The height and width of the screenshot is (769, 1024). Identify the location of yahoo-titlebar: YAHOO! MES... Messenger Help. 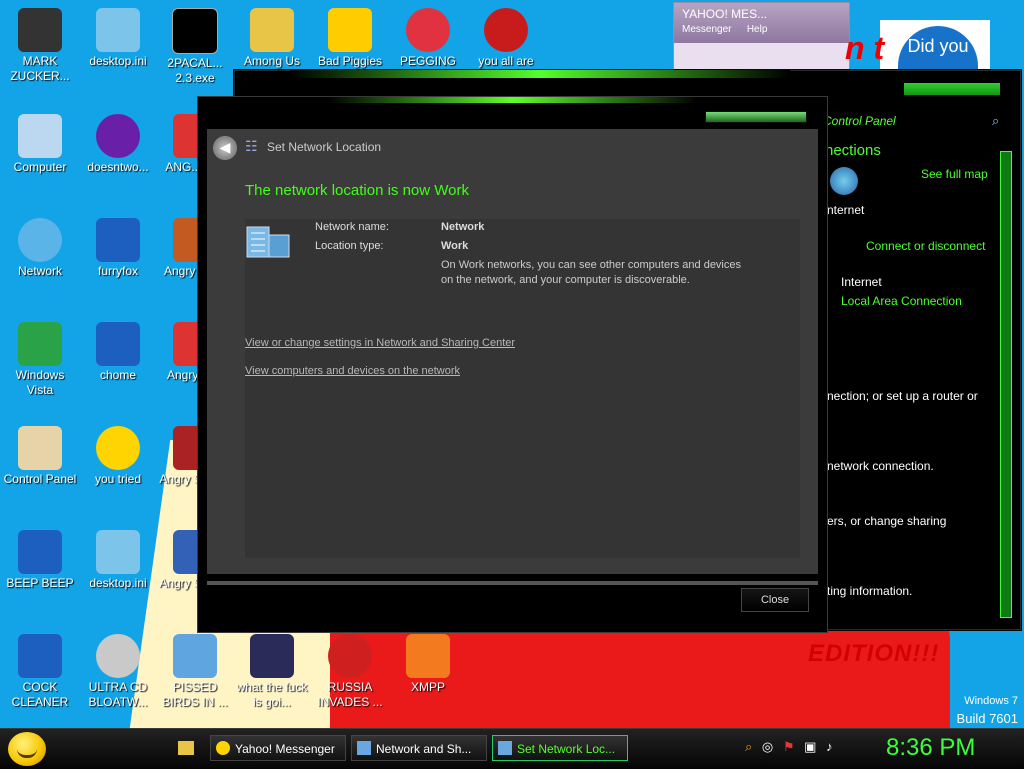
(761, 23).